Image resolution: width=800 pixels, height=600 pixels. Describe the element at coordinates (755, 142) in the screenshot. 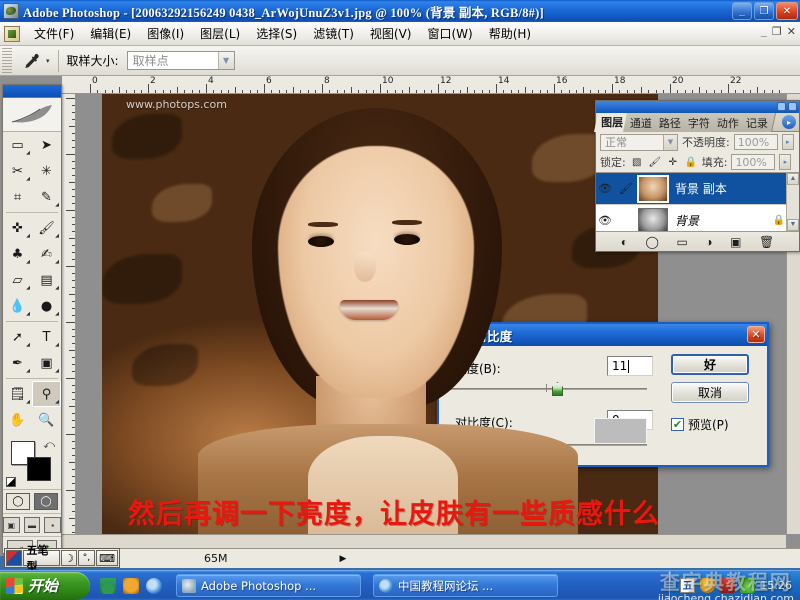

I see `opacity-input: 100%` at that location.